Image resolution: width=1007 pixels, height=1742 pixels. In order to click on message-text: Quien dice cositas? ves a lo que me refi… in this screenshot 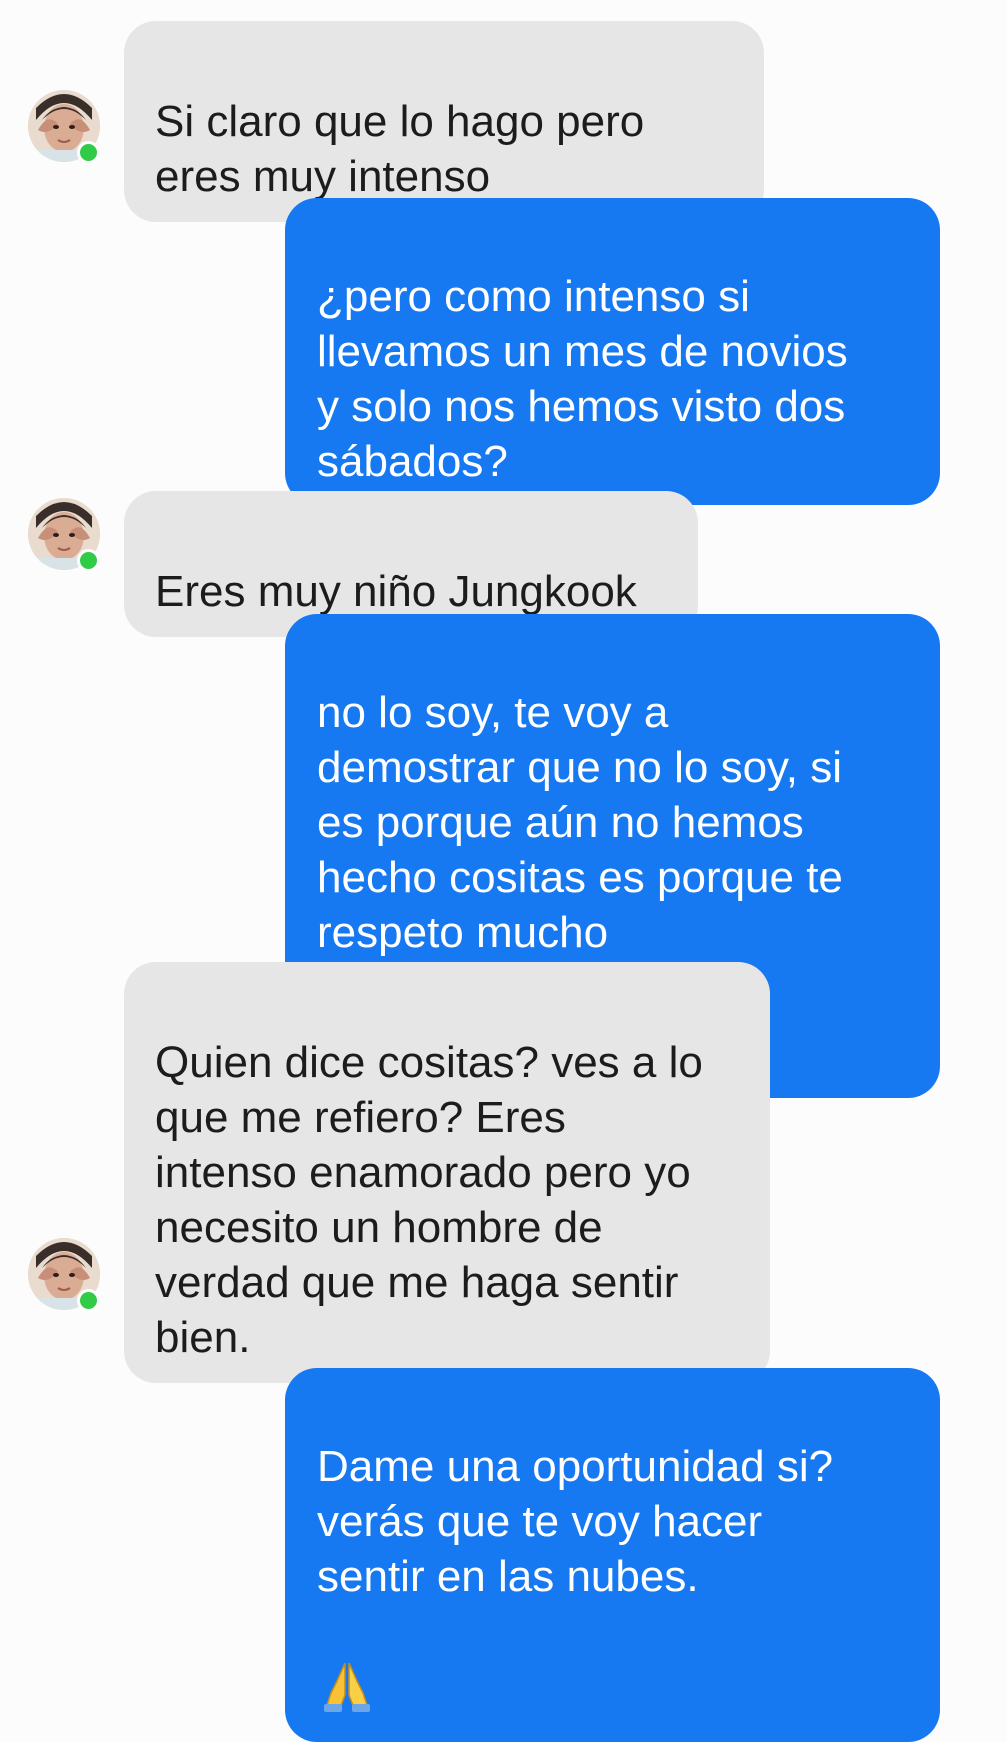, I will do `click(429, 1200)`.